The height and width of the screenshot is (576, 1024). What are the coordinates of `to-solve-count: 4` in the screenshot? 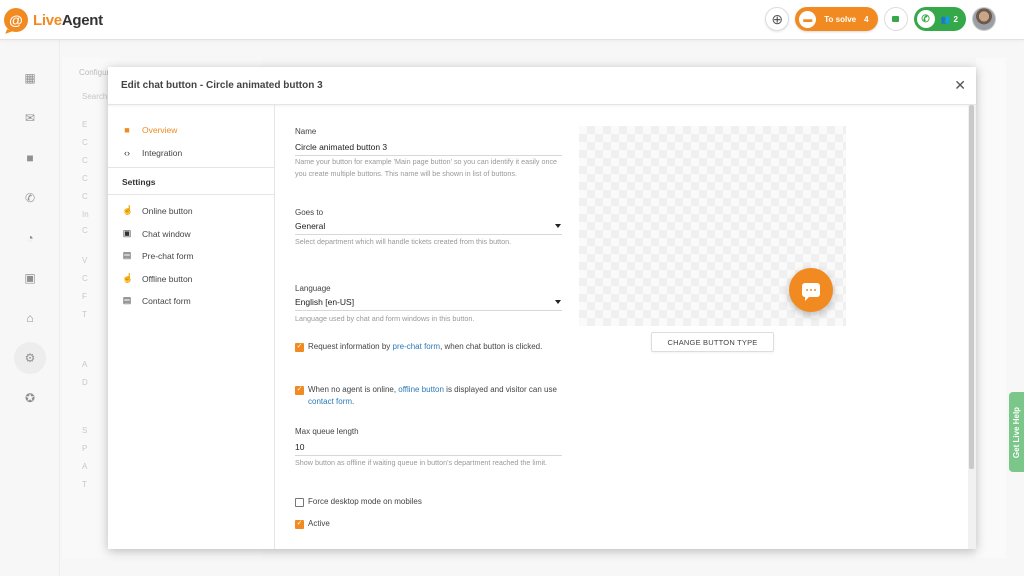 It's located at (866, 19).